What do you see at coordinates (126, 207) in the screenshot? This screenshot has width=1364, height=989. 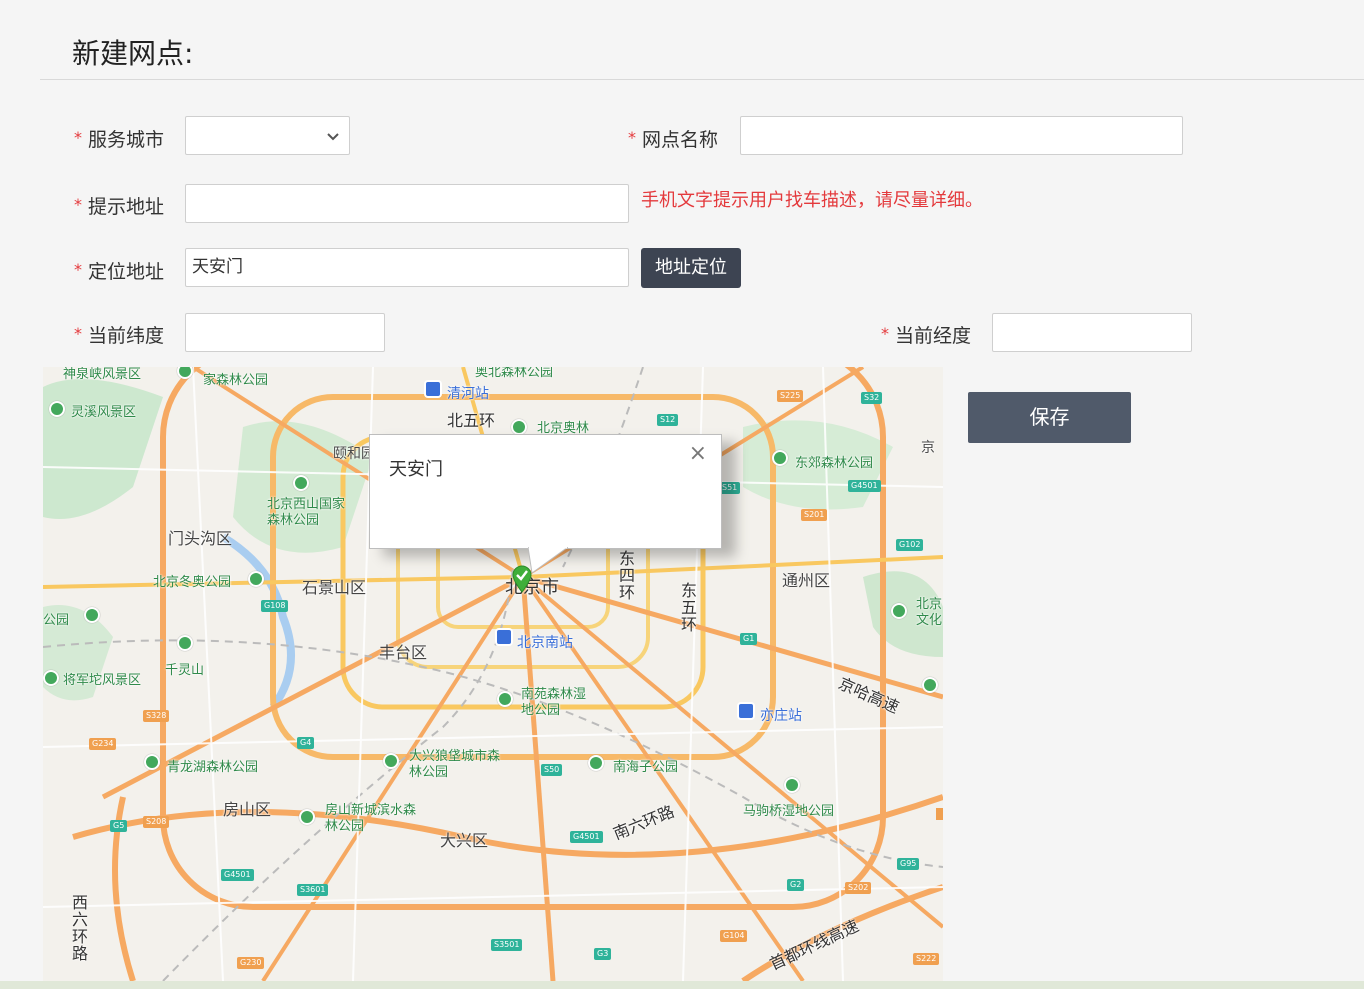 I see `hint-address-label-text: 提示地址` at bounding box center [126, 207].